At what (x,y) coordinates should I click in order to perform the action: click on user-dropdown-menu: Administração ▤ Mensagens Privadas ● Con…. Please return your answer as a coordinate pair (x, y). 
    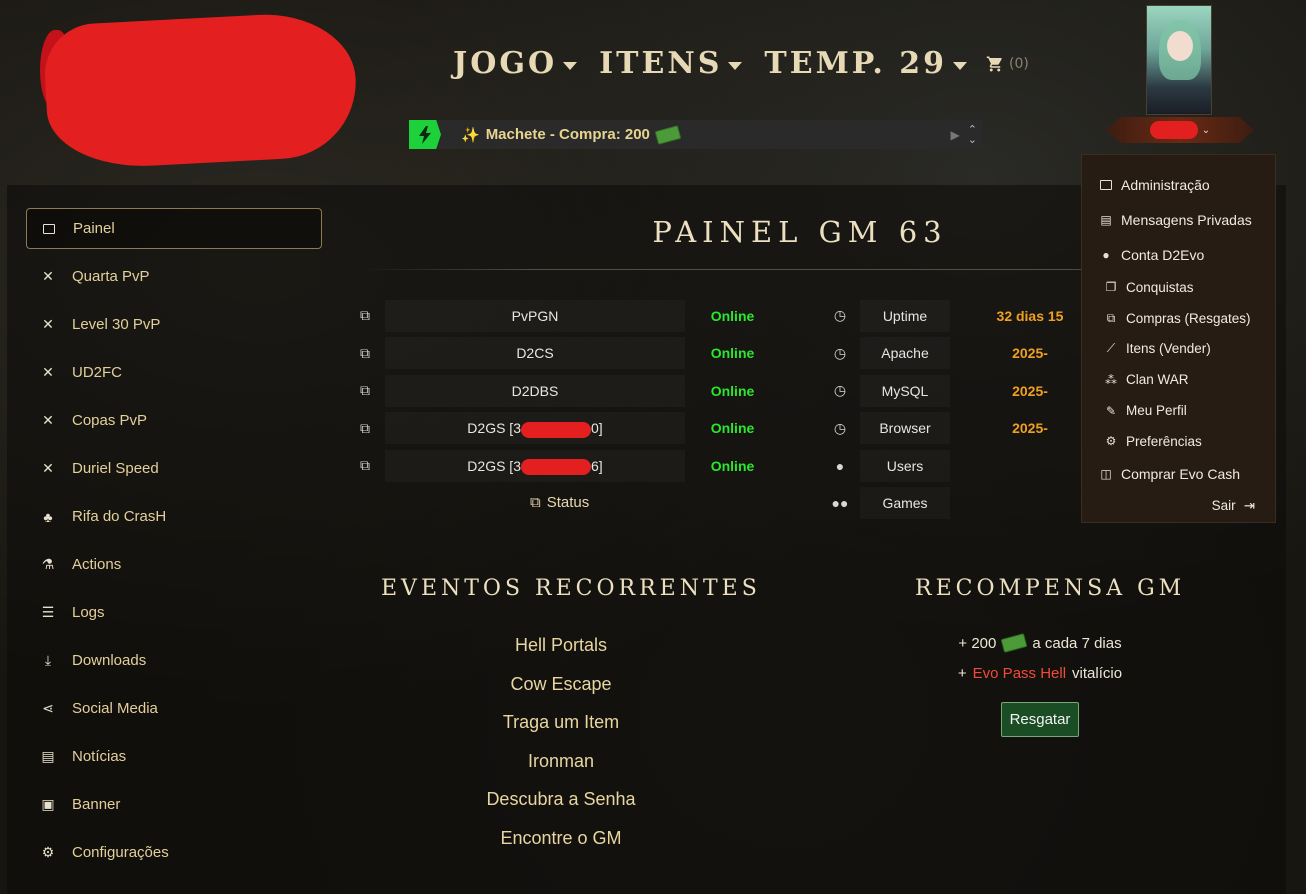
    Looking at the image, I should click on (1178, 338).